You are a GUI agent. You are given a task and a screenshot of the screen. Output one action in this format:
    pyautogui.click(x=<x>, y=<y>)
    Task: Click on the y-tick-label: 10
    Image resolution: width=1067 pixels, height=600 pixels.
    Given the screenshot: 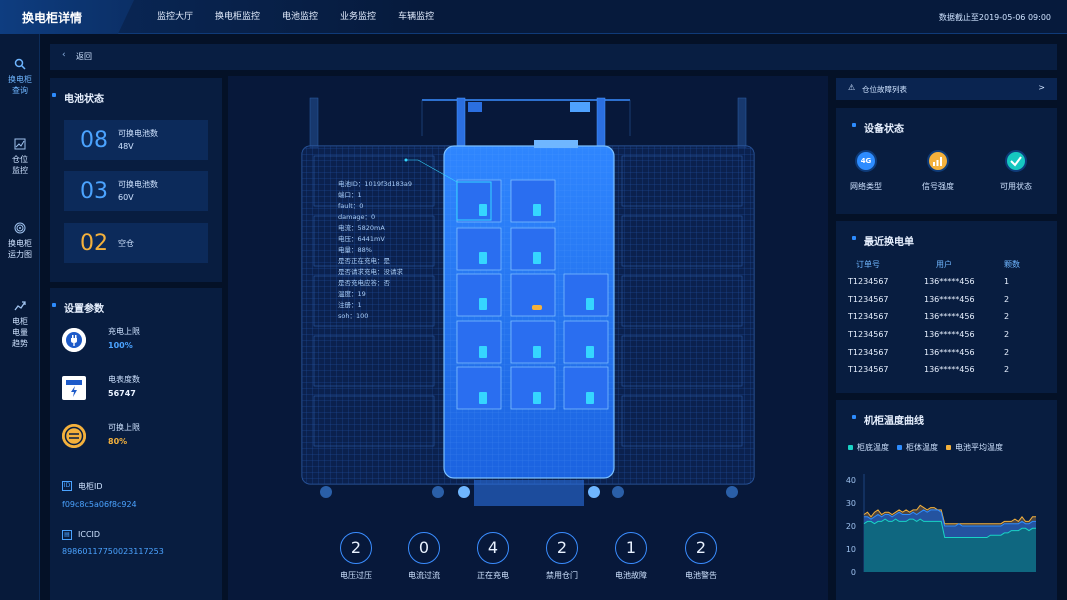 What is the action you would take?
    pyautogui.click(x=851, y=549)
    